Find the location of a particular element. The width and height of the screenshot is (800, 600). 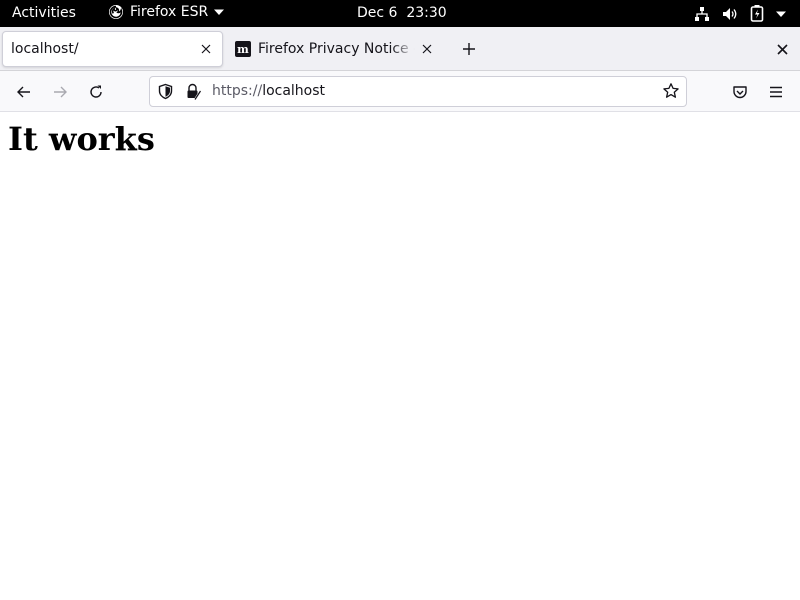

pocket-icon is located at coordinates (740, 92).